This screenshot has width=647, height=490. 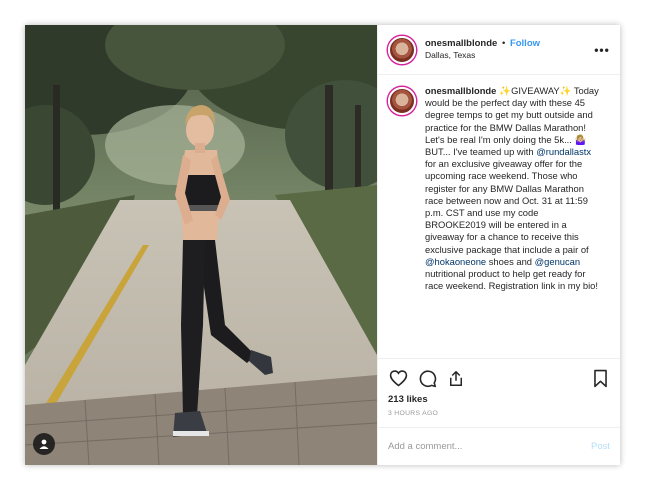 I want to click on save-button, so click(x=600, y=378).